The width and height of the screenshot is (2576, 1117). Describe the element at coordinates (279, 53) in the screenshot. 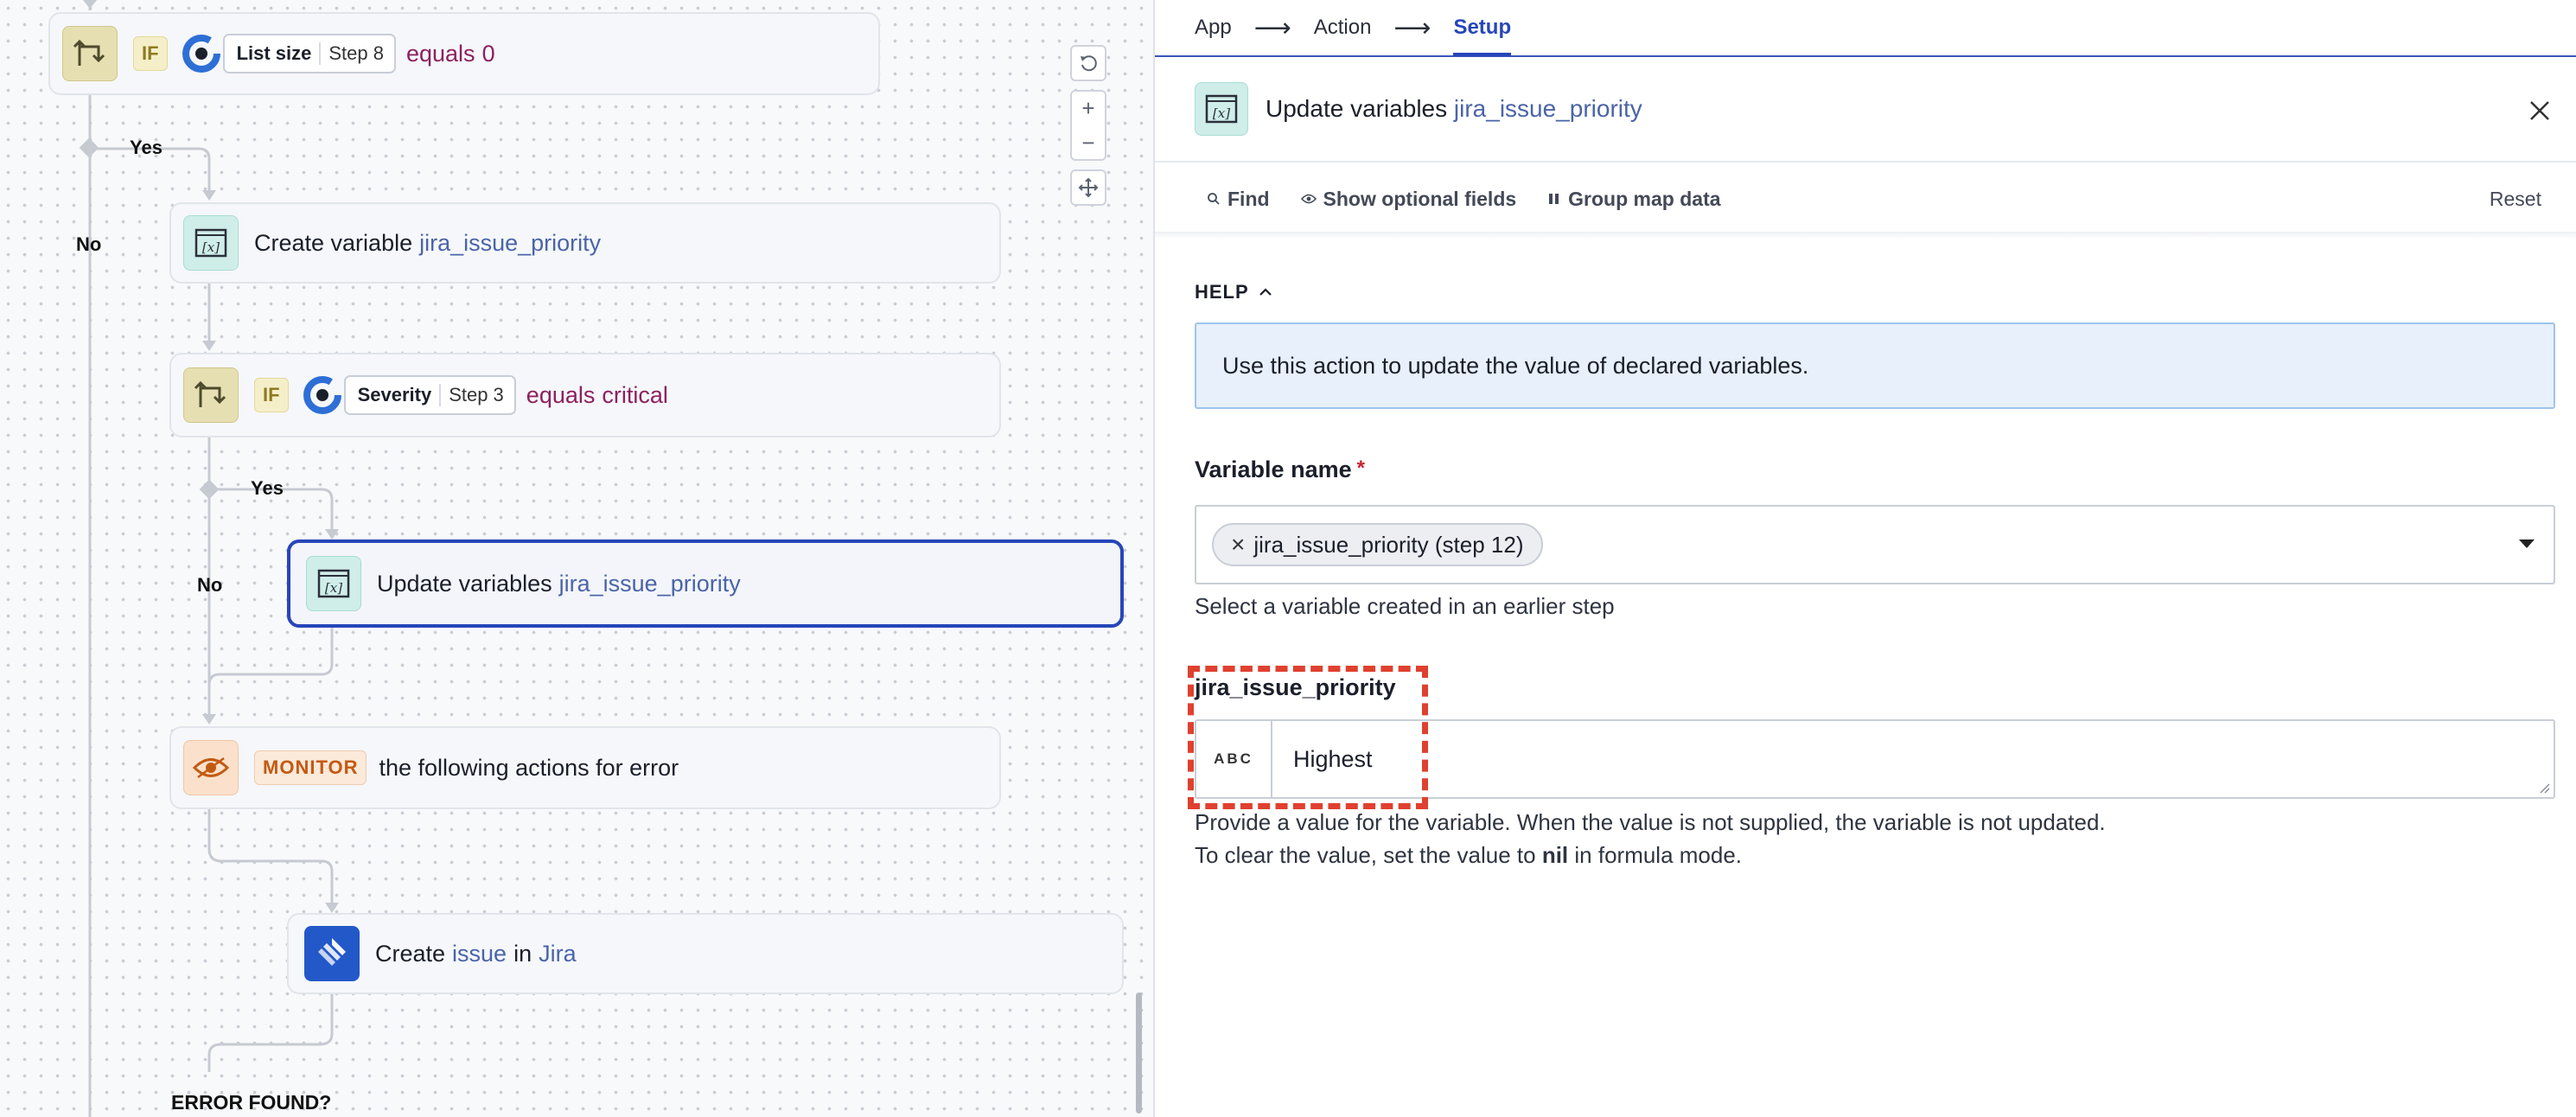

I see `datapill-name: List size` at that location.